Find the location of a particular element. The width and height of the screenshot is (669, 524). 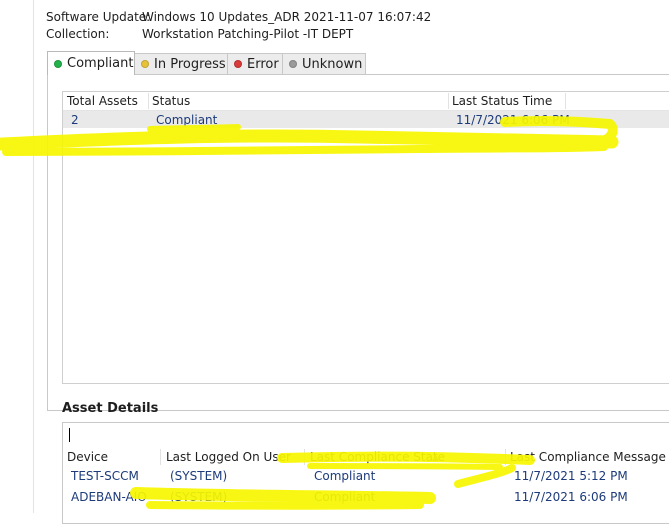

tab-unknown: Unknown is located at coordinates (324, 63).